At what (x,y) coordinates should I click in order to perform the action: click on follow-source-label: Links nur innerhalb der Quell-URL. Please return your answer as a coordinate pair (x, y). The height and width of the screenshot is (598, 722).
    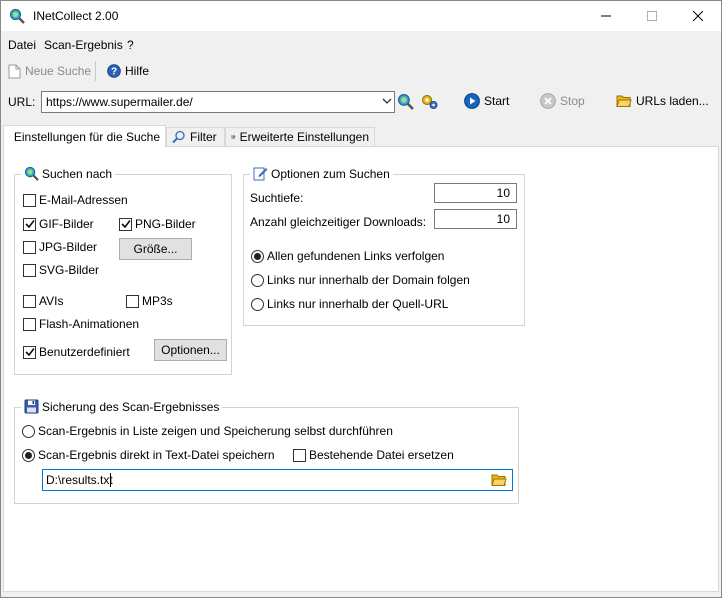
    Looking at the image, I should click on (358, 304).